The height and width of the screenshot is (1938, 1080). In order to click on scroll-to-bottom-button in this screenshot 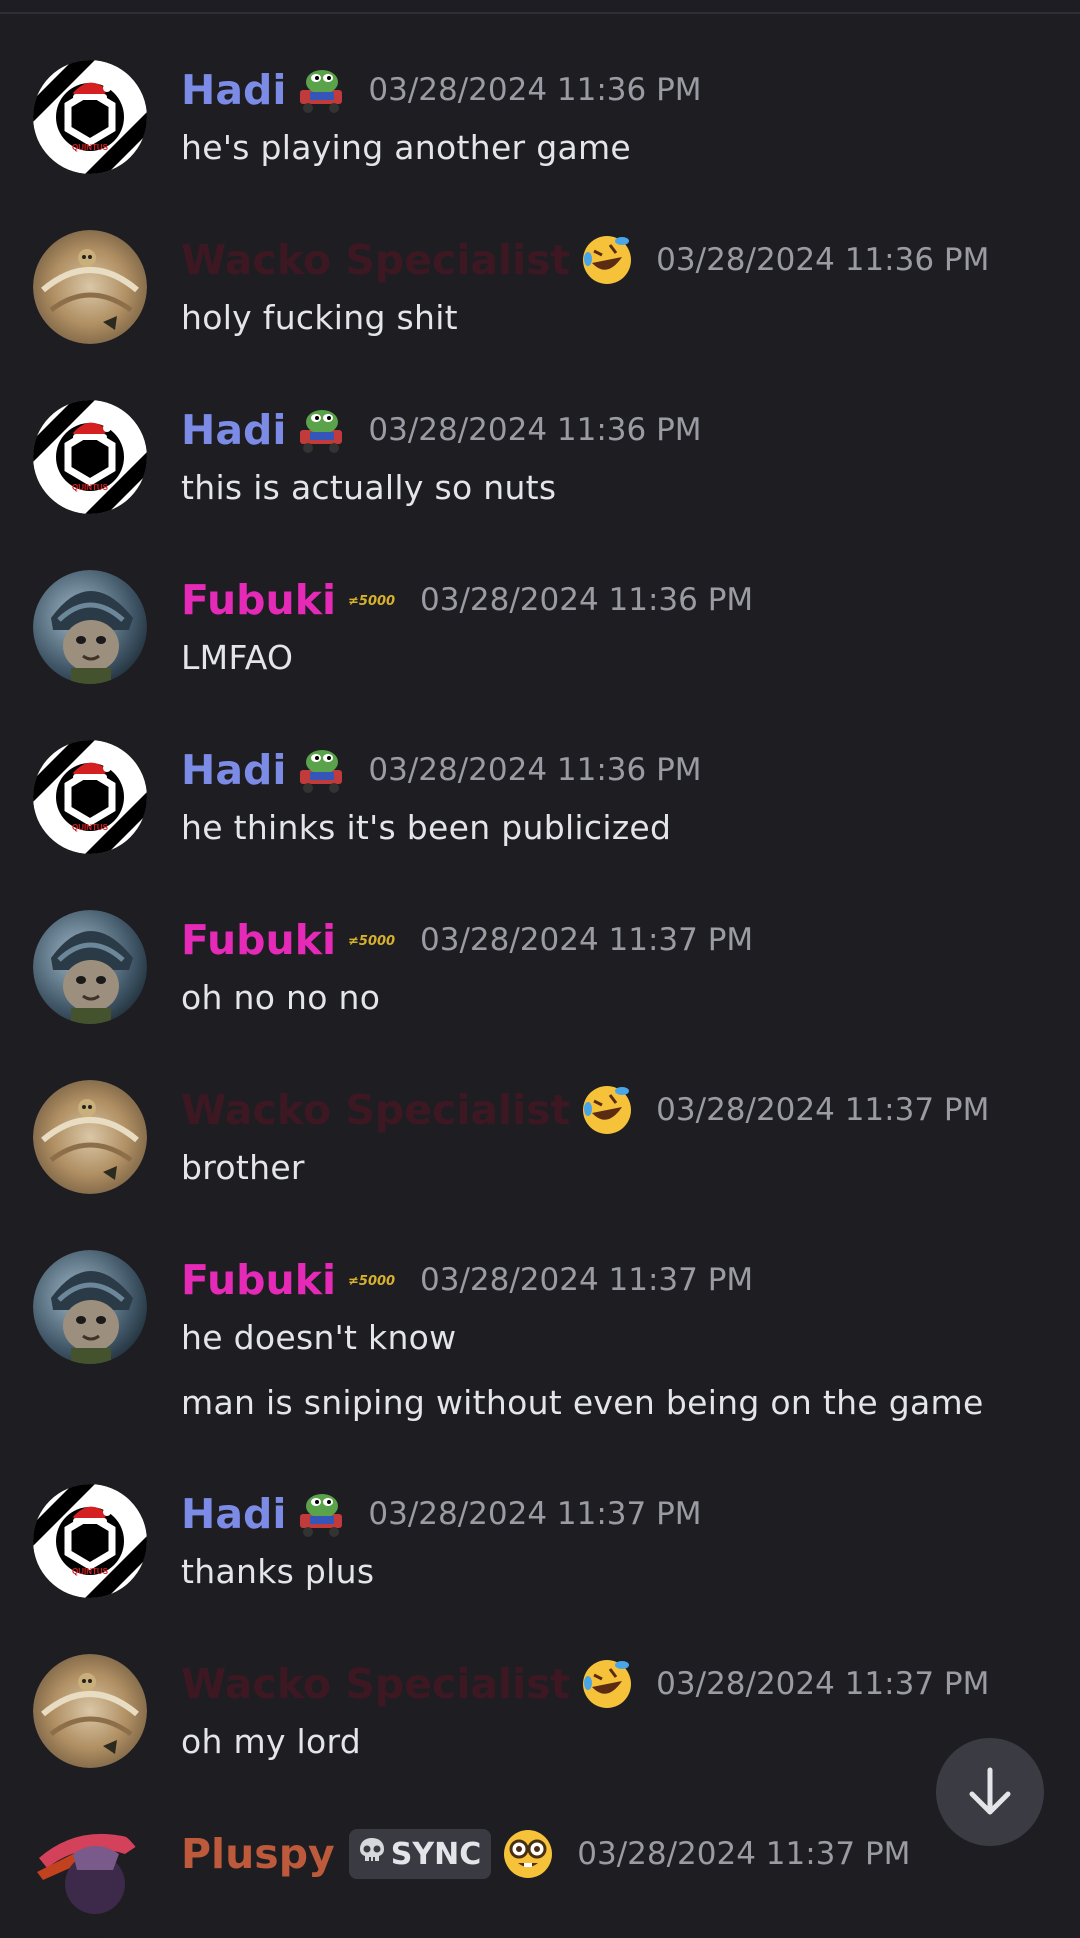, I will do `click(990, 1792)`.